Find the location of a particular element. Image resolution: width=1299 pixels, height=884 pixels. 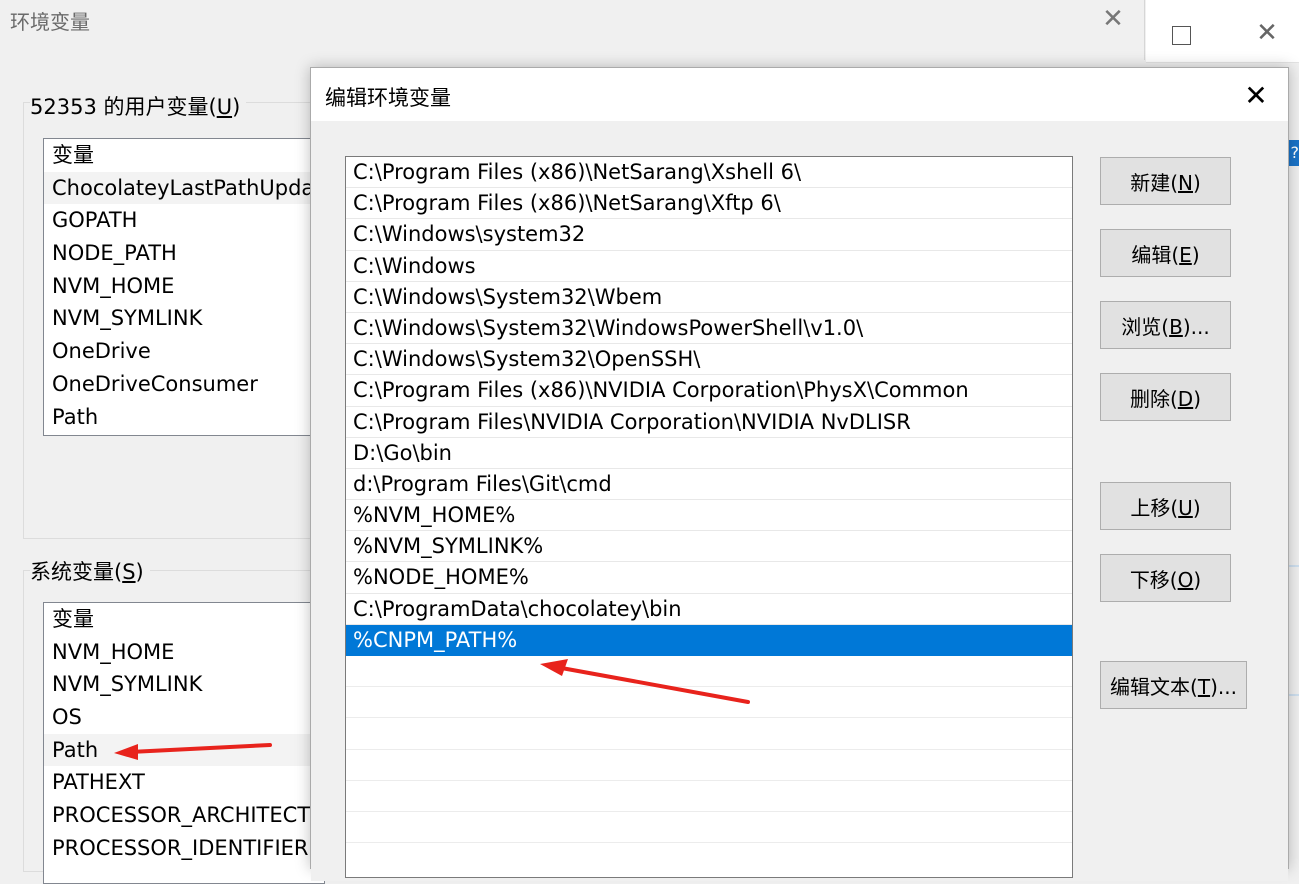

path-item: %NODE_HOME% is located at coordinates (709, 578).